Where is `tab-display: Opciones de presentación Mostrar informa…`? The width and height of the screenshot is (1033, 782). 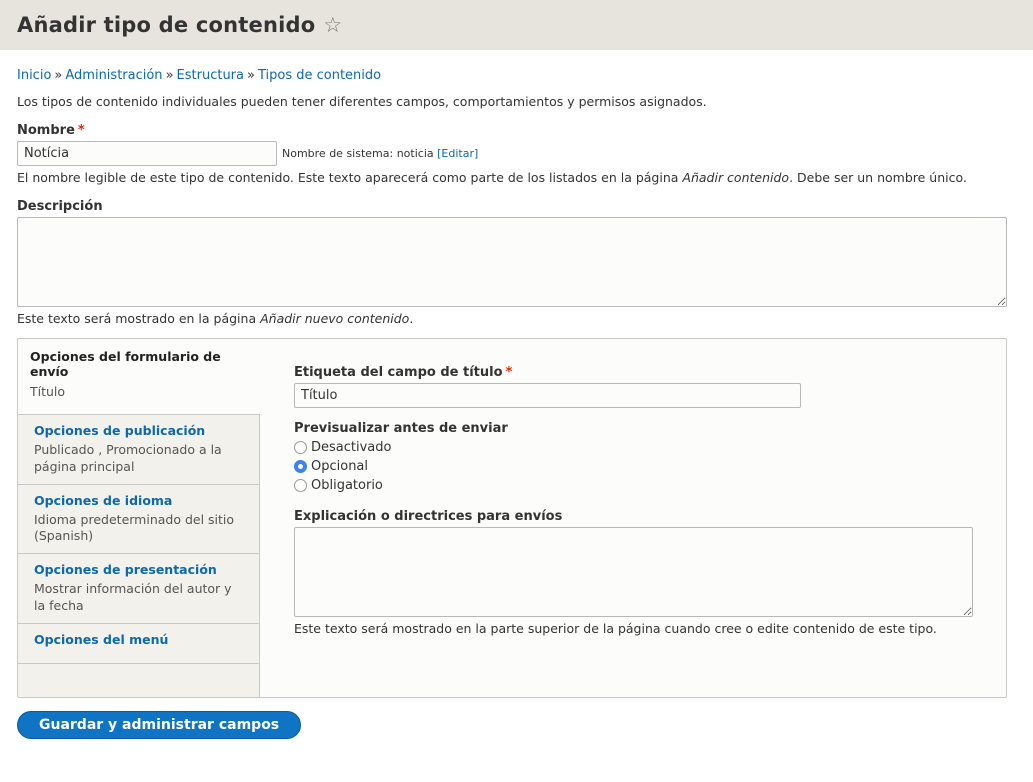
tab-display: Opciones de presentación Mostrar informa… is located at coordinates (138, 589).